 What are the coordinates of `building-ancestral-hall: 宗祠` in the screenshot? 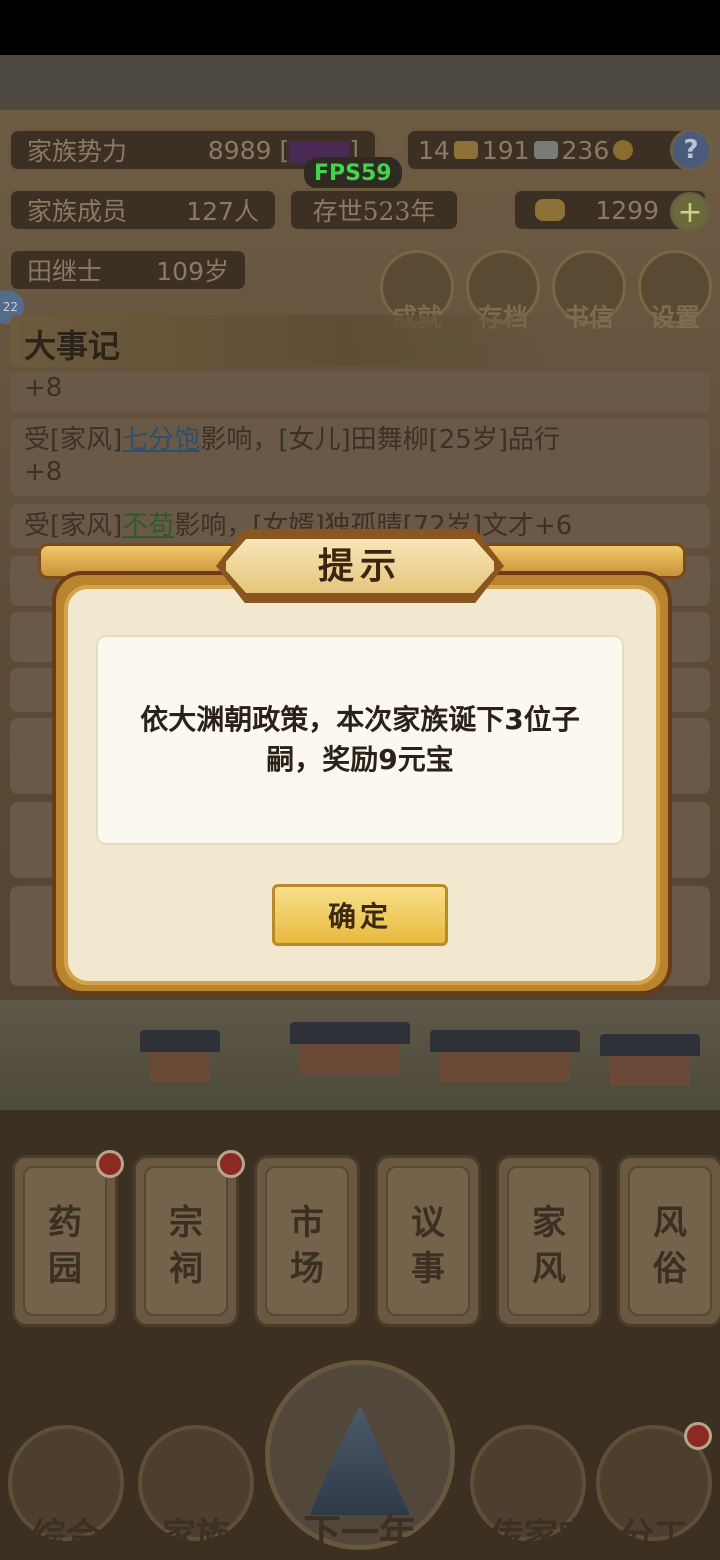 It's located at (186, 1241).